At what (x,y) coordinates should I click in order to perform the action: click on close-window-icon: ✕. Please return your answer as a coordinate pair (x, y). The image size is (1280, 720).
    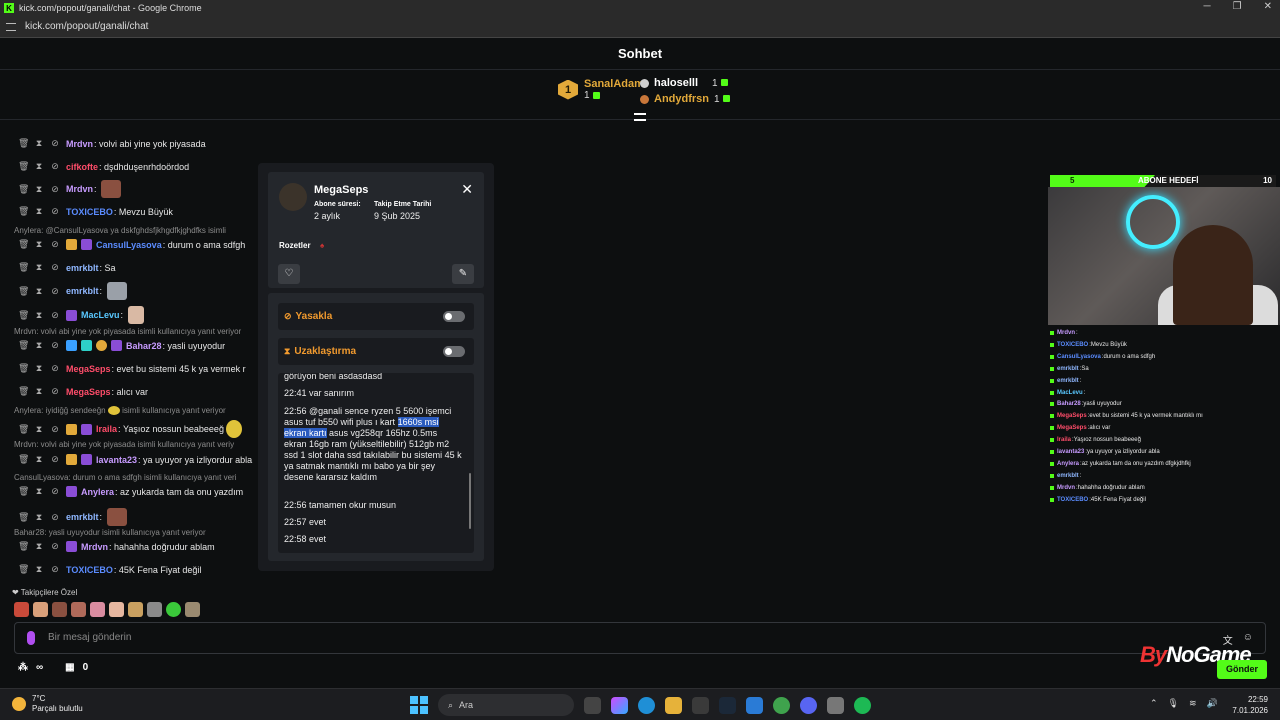
    Looking at the image, I should click on (1268, 6).